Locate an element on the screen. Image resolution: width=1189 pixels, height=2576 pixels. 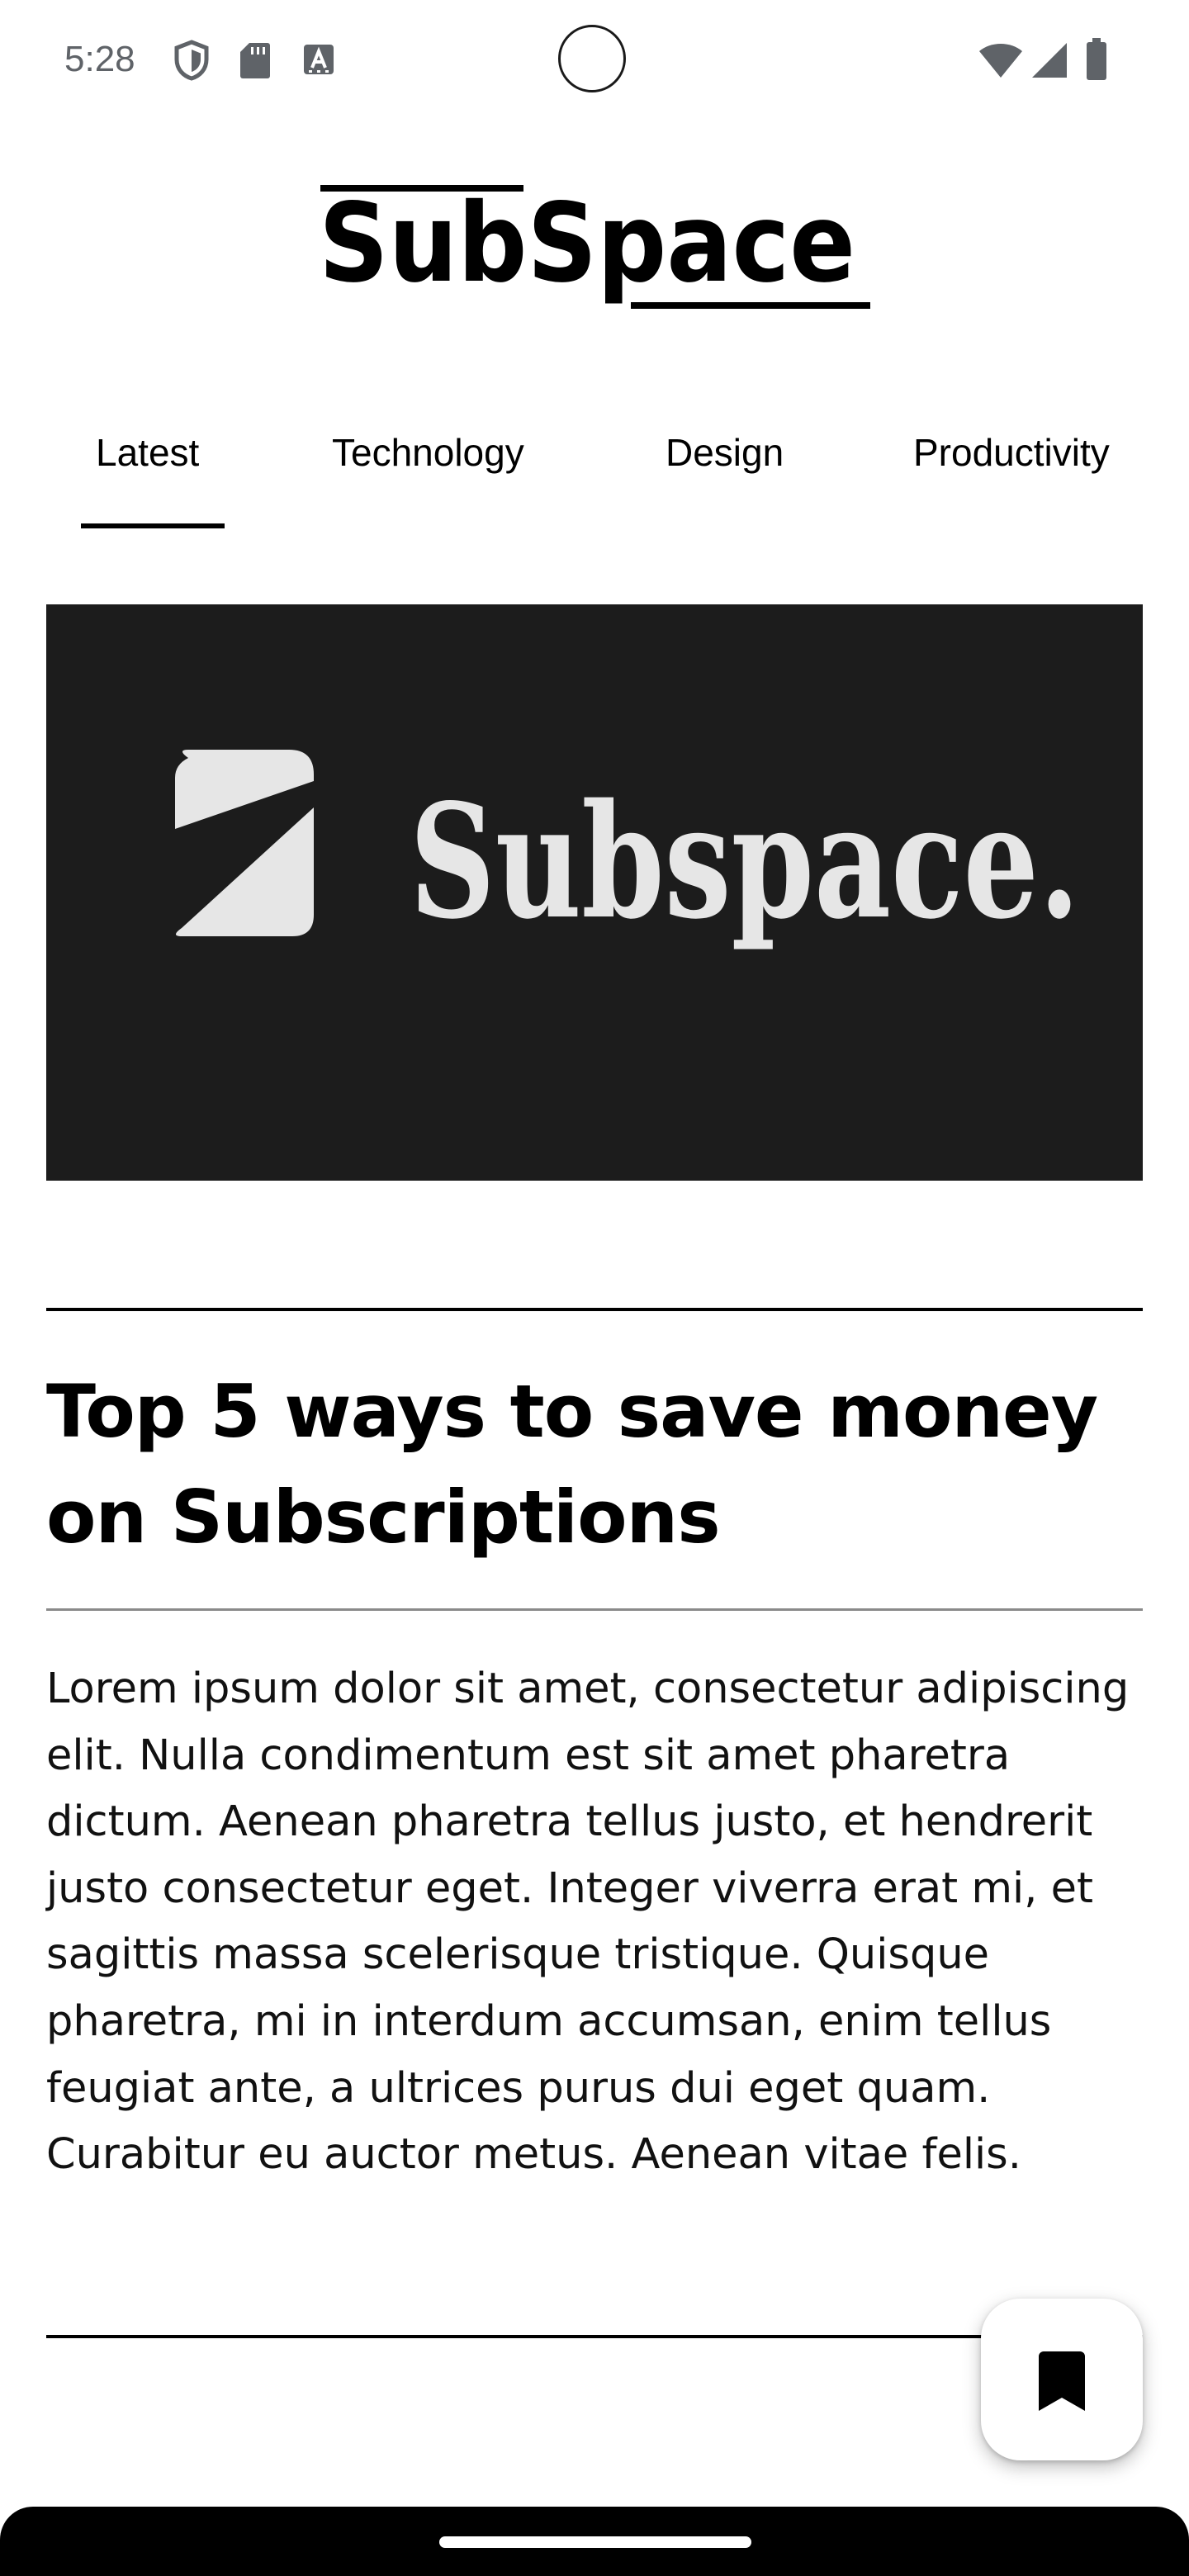
app-logo-text: SubSpace is located at coordinates (587, 243).